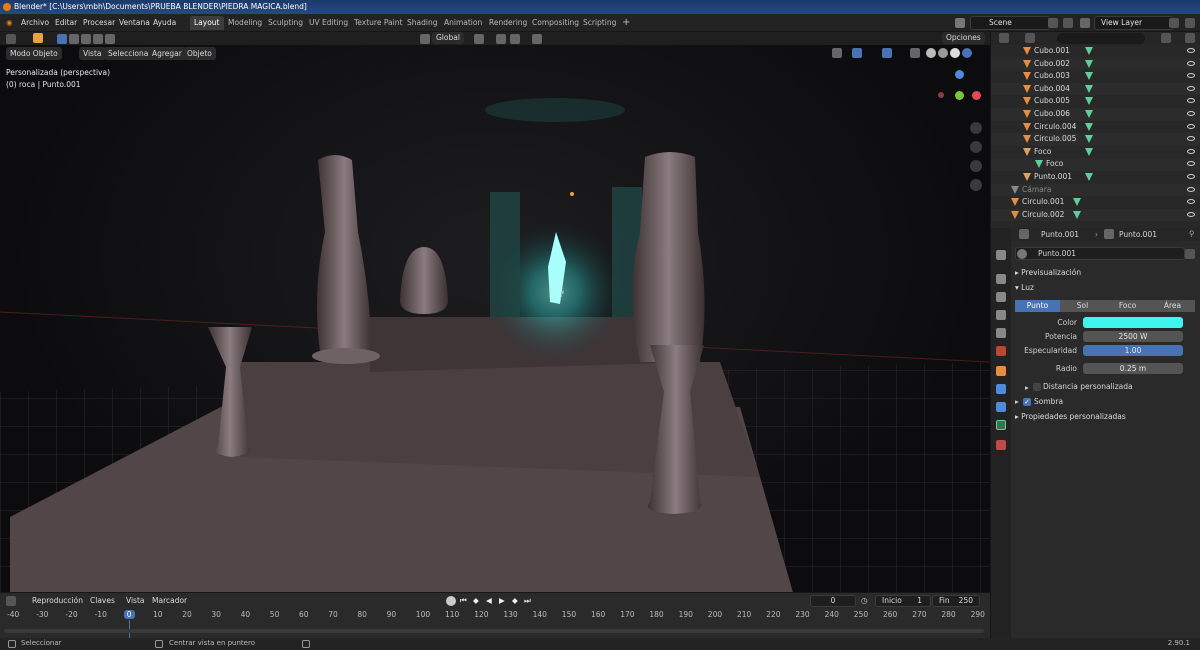 The height and width of the screenshot is (650, 1200). Describe the element at coordinates (476, 600) in the screenshot. I see `prev-keyframe-icon: ◆` at that location.